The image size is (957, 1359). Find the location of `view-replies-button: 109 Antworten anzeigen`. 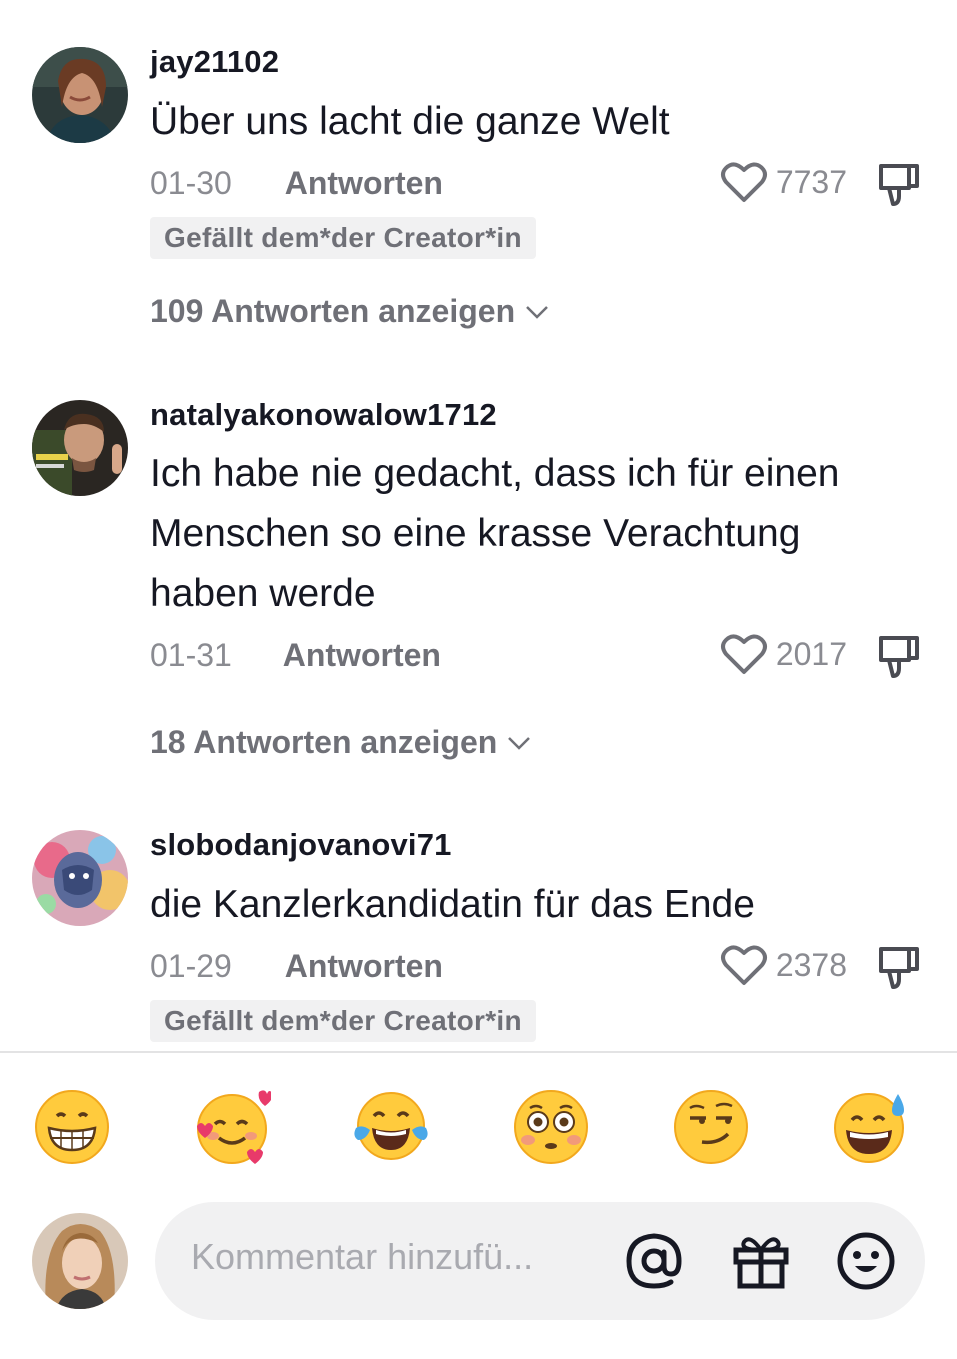

view-replies-button: 109 Antworten anzeigen is located at coordinates (349, 311).